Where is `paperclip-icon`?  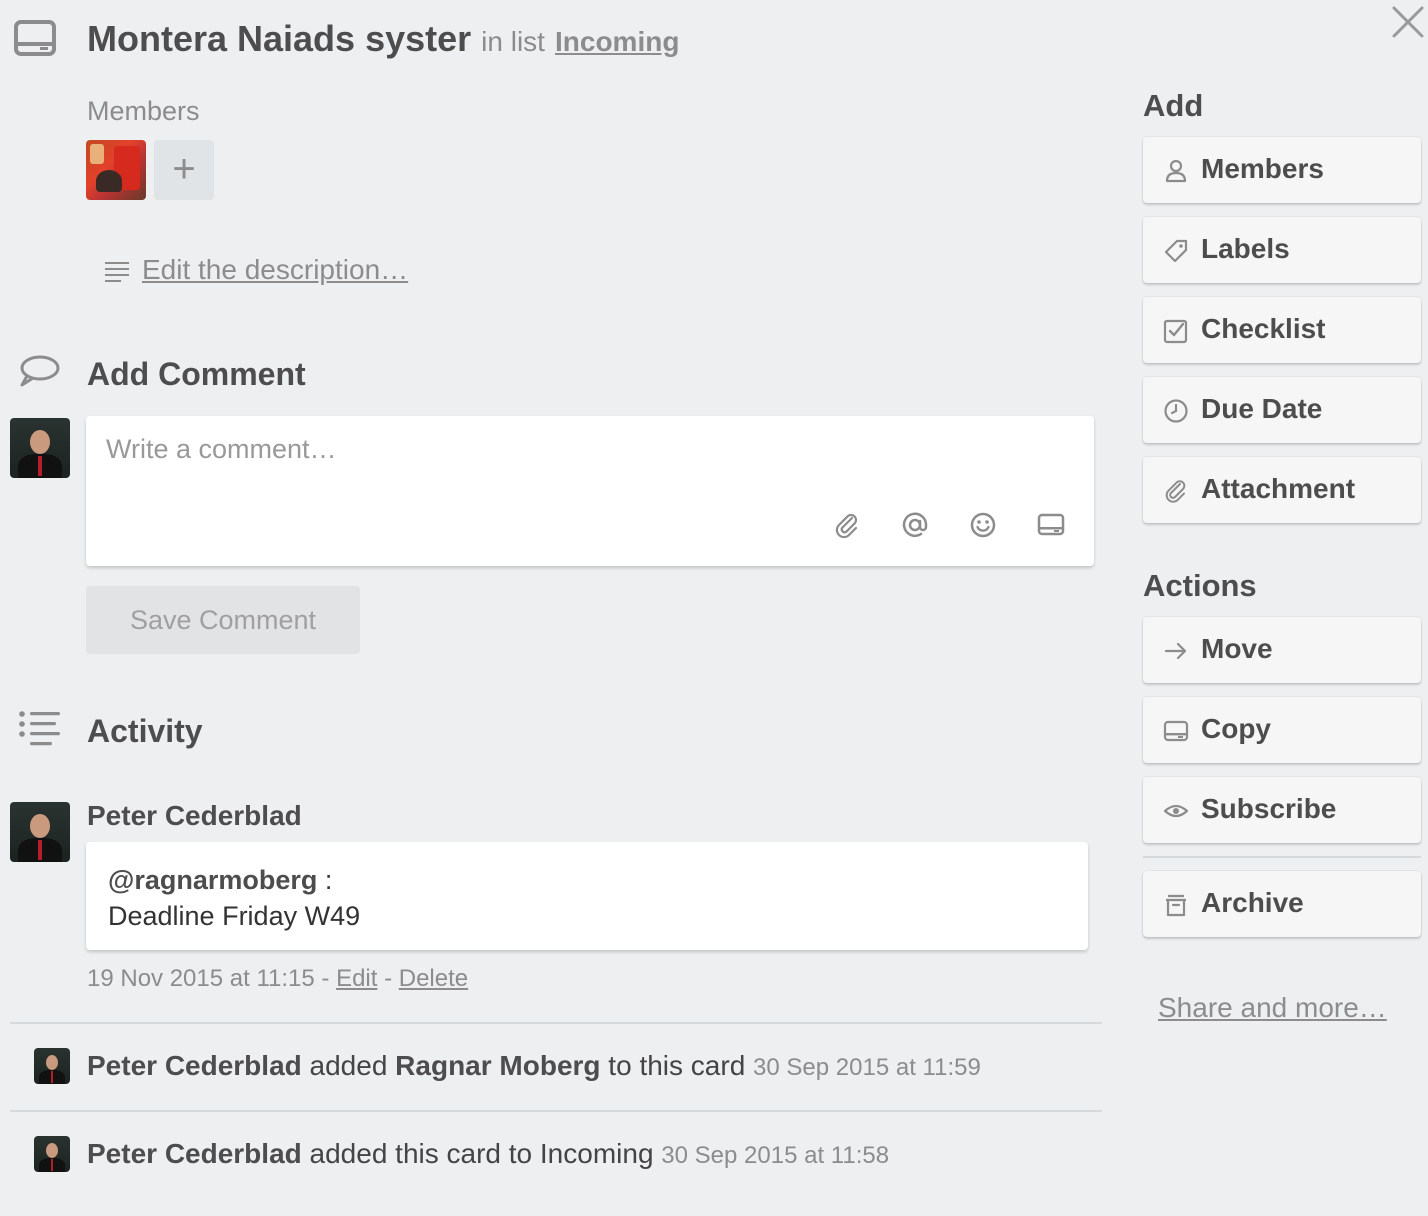 paperclip-icon is located at coordinates (1176, 491).